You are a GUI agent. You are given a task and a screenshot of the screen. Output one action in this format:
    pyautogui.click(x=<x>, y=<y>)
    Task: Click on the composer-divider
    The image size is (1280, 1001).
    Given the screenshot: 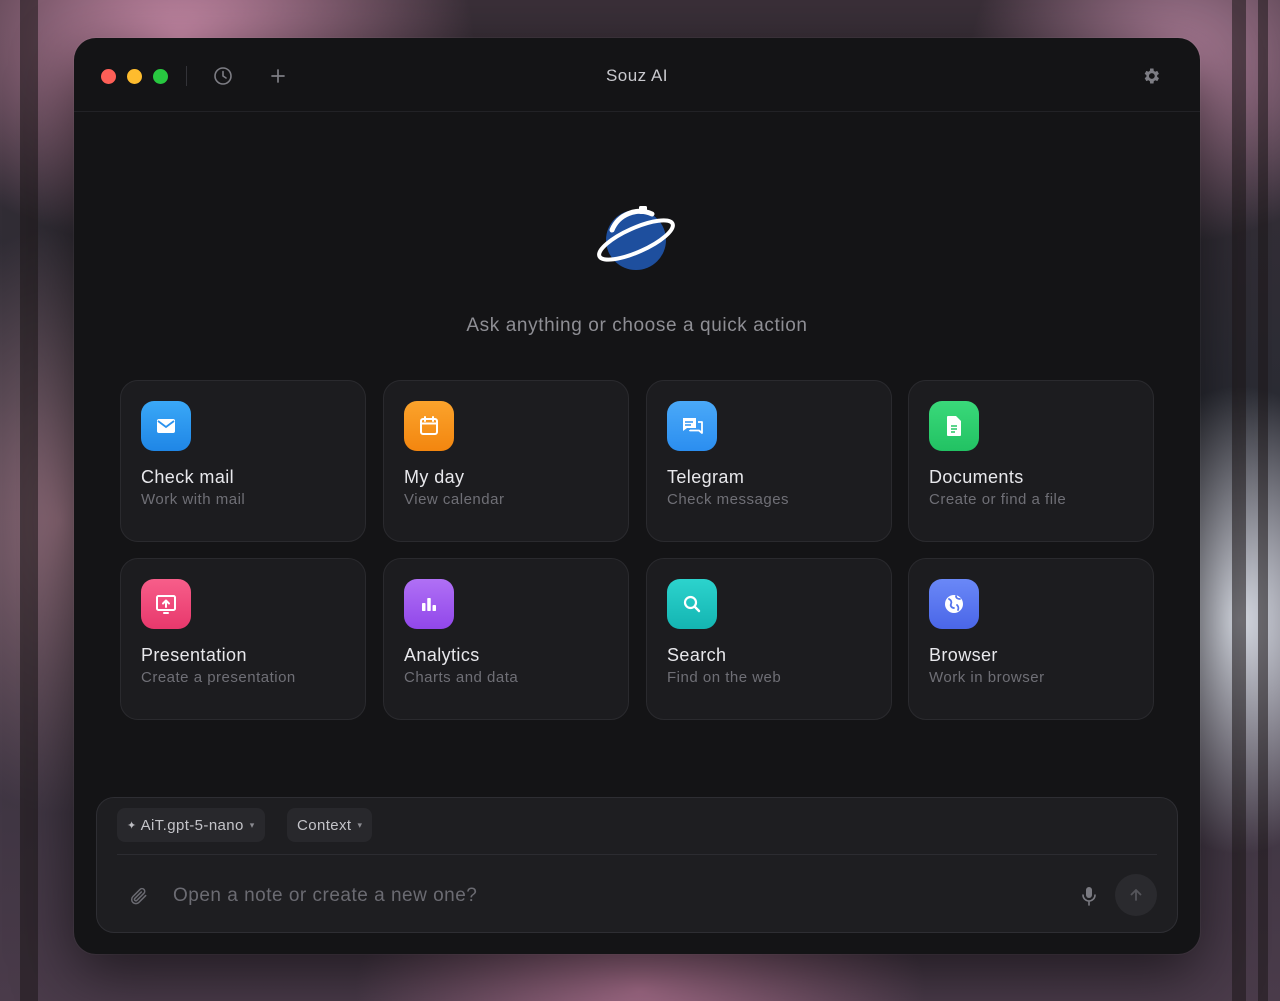 What is the action you would take?
    pyautogui.click(x=637, y=854)
    